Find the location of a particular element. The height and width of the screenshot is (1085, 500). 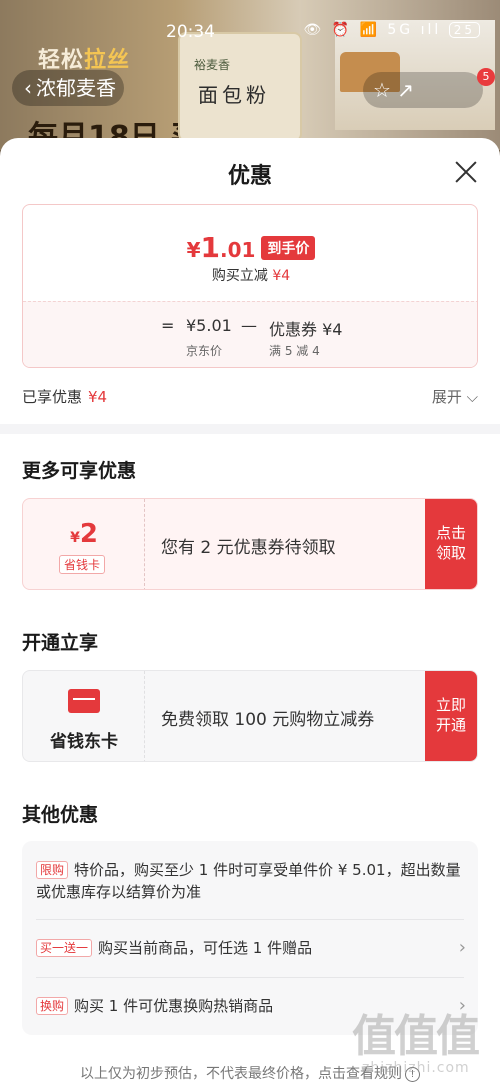

chevron-right-icon: › is located at coordinates (462, 947).